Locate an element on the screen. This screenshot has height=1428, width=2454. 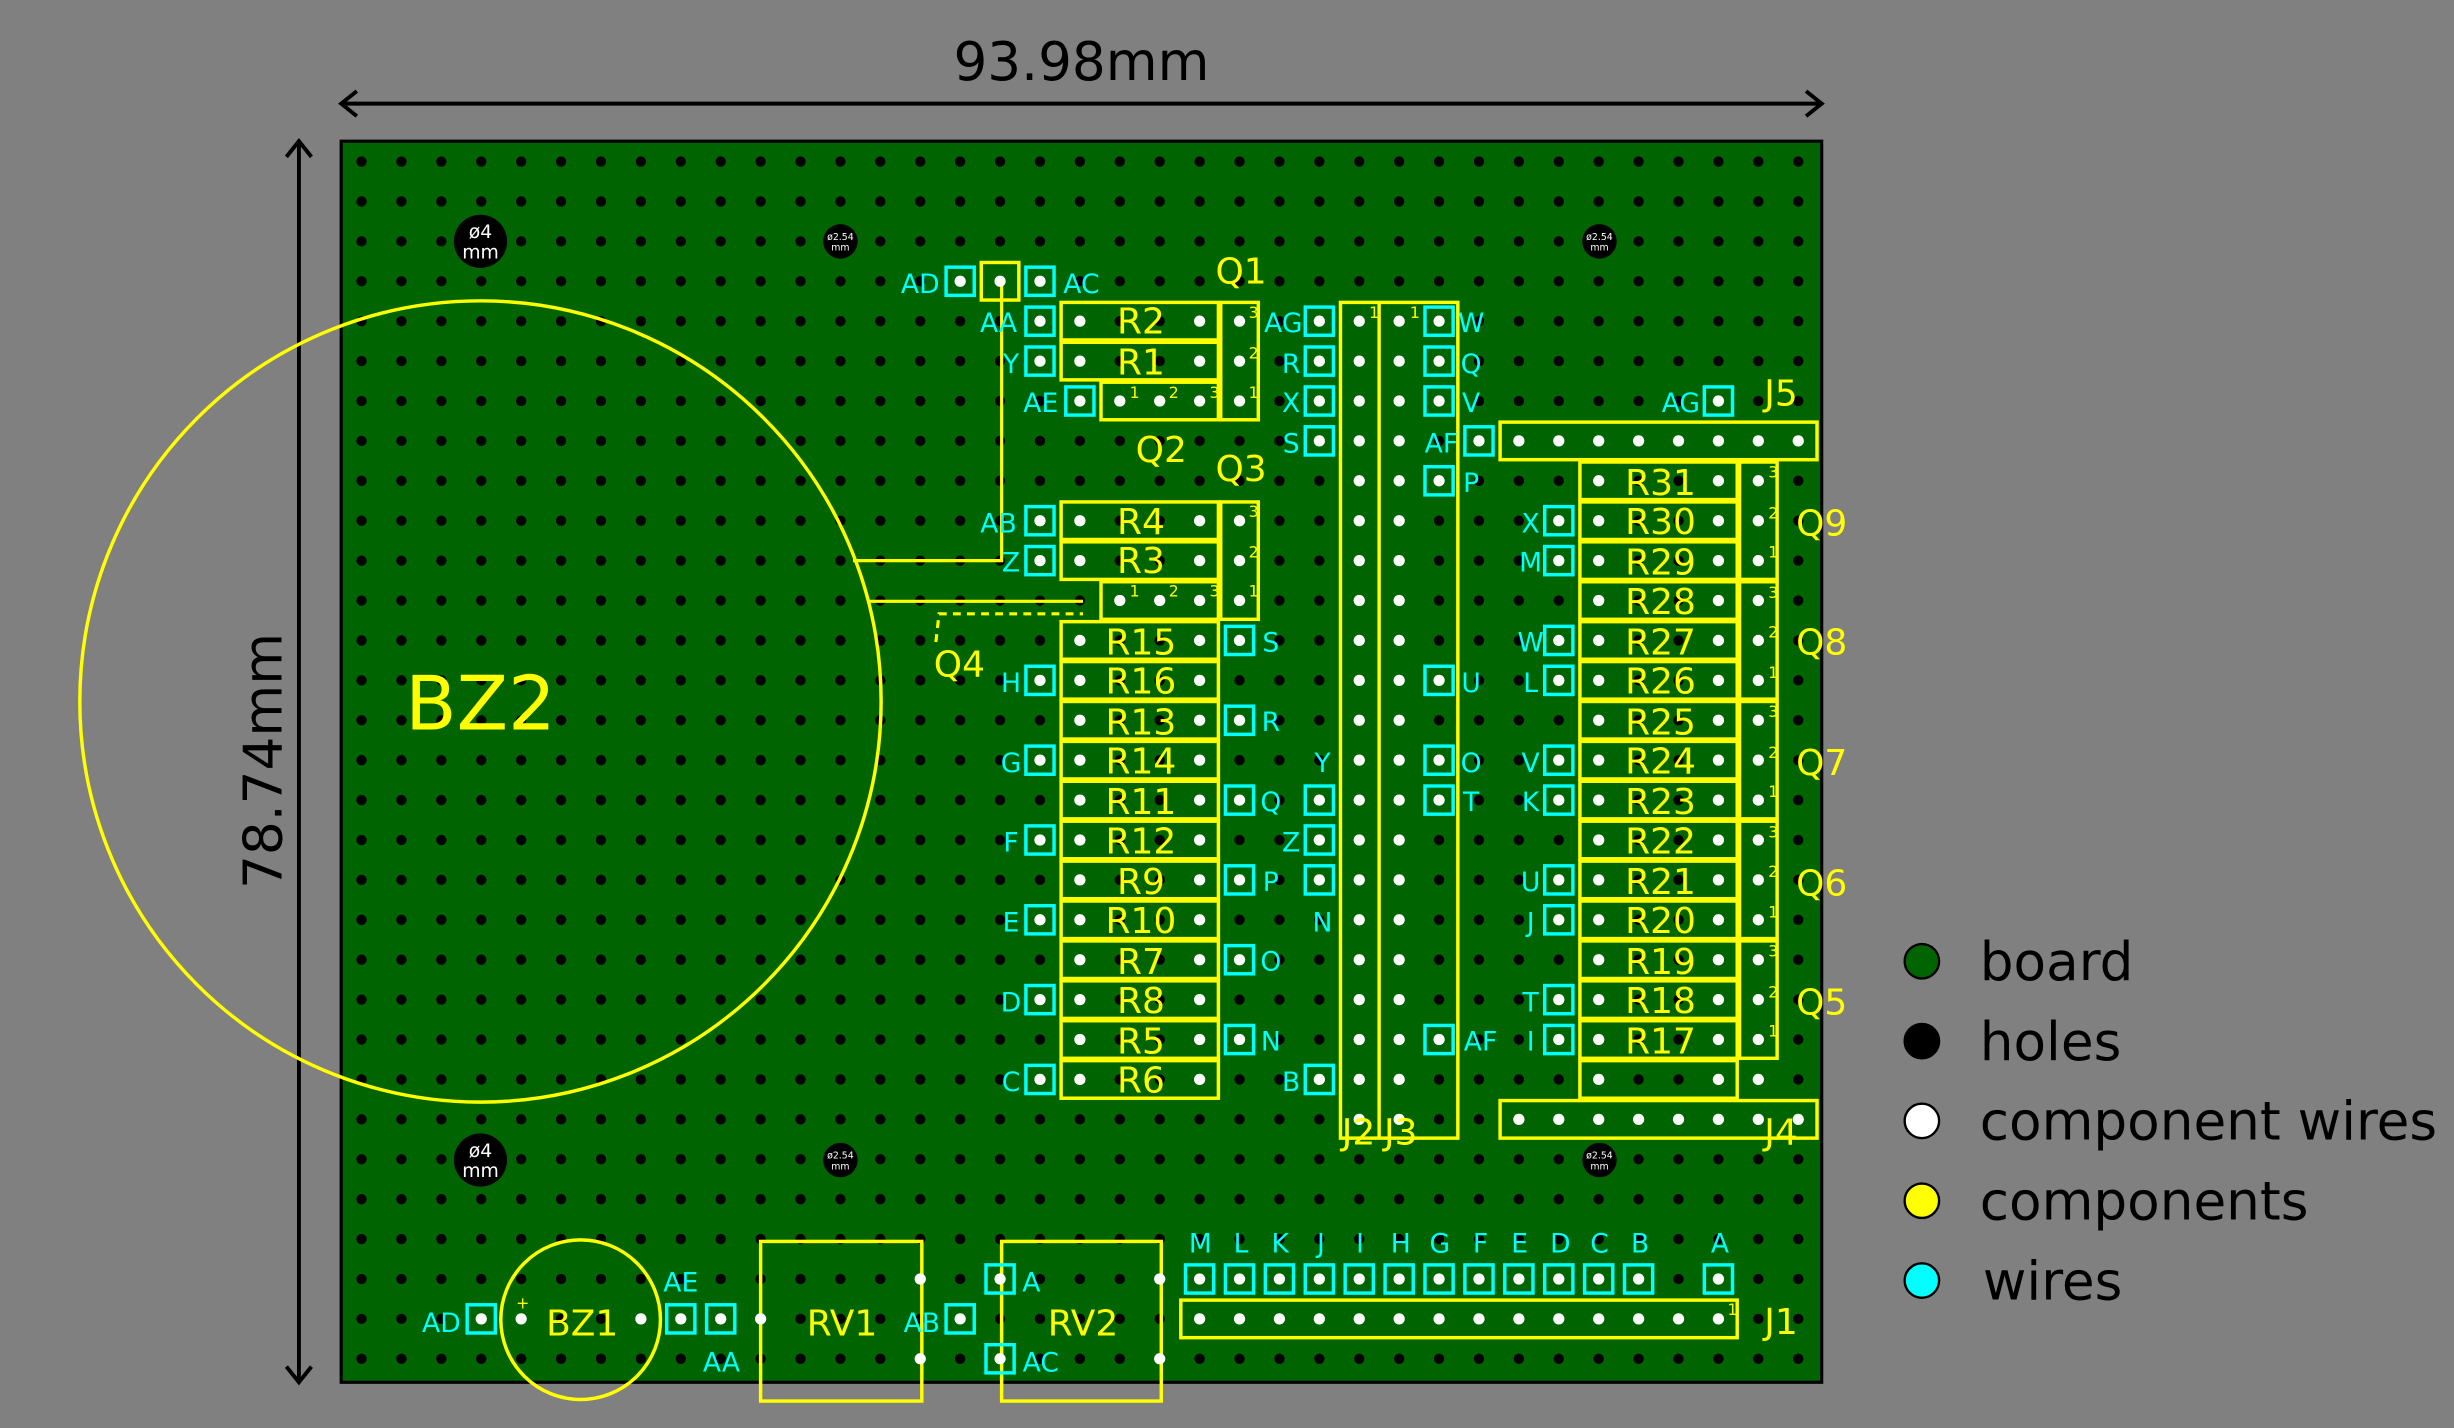
wire-label: AD is located at coordinates (920, 284).